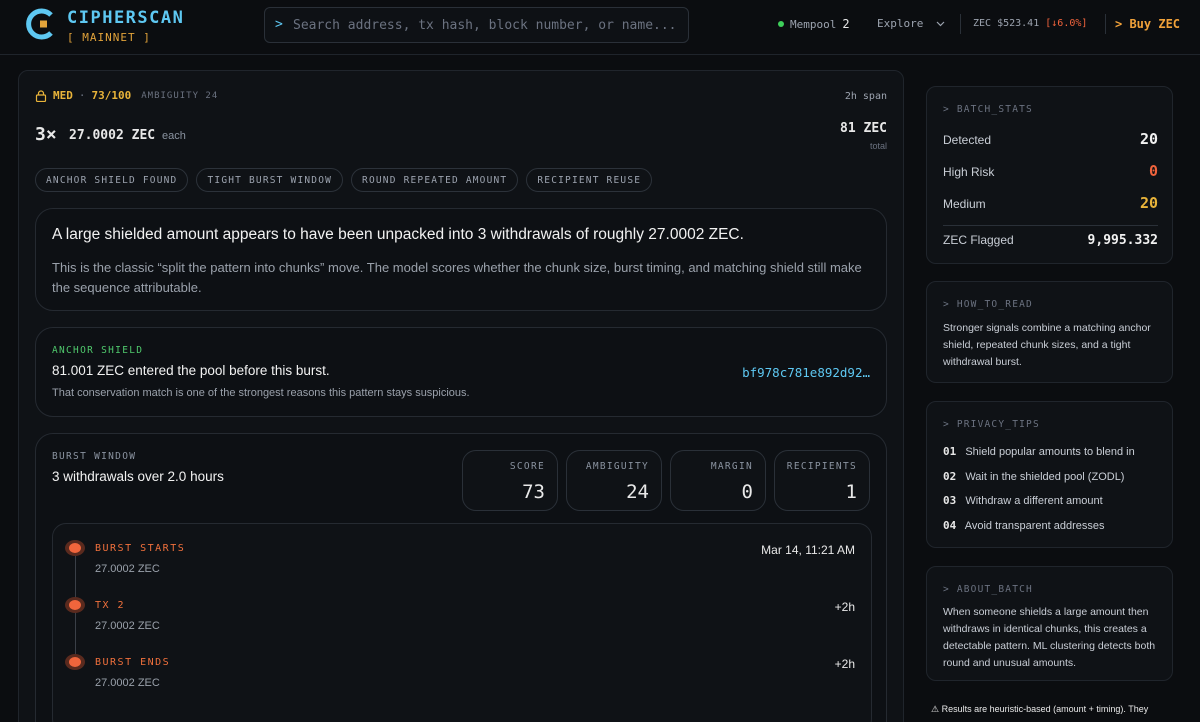  I want to click on tip-number: 01, so click(950, 451).